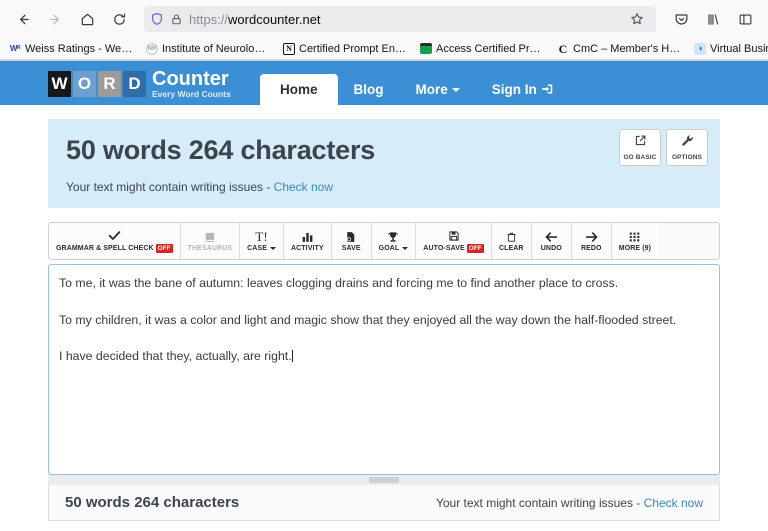 This screenshot has width=768, height=531. Describe the element at coordinates (700, 48) in the screenshot. I see `virtual-business-favicon: ◑` at that location.